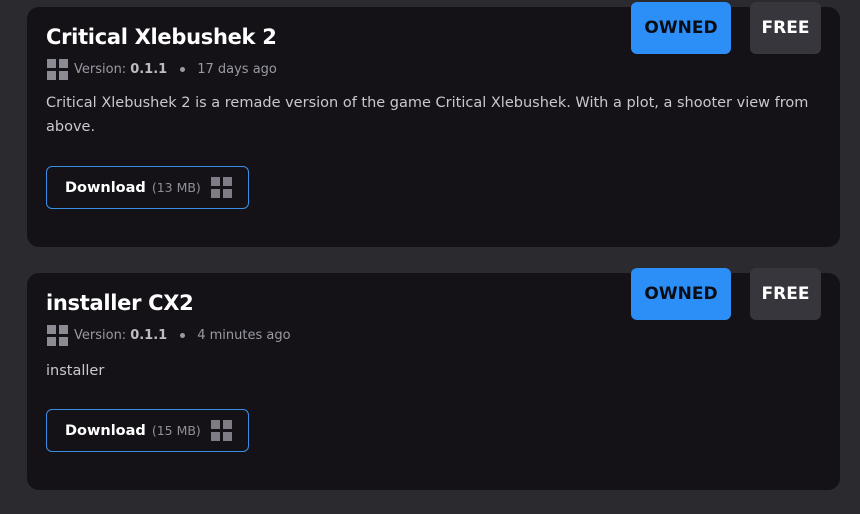 The image size is (860, 514). Describe the element at coordinates (120, 303) in the screenshot. I see `build-title: installer CX2` at that location.